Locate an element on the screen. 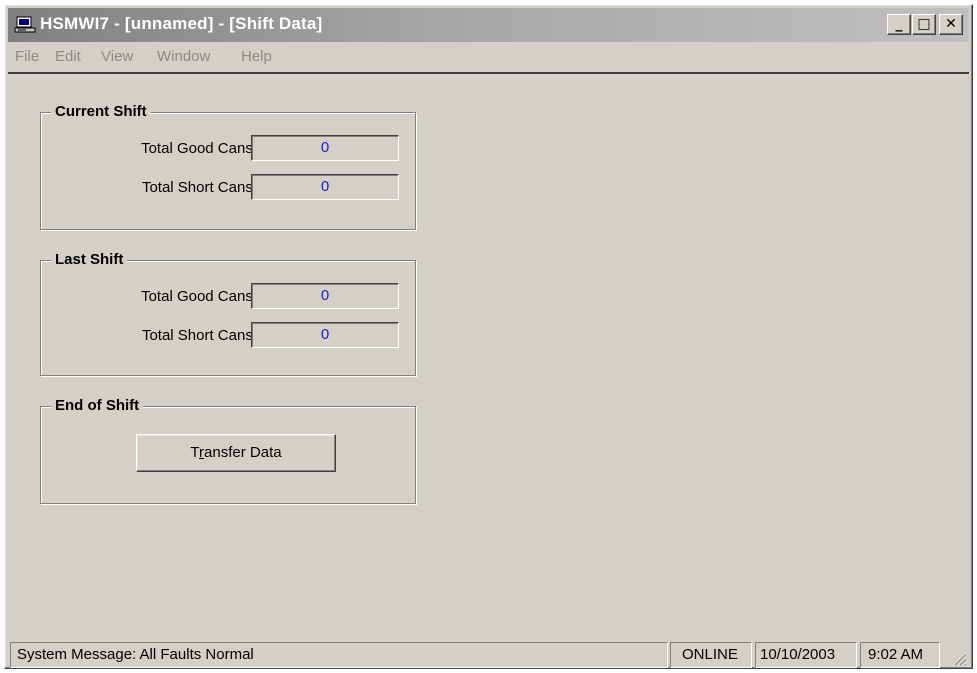  menu-bar: File Edit View Window Help is located at coordinates (488, 57).